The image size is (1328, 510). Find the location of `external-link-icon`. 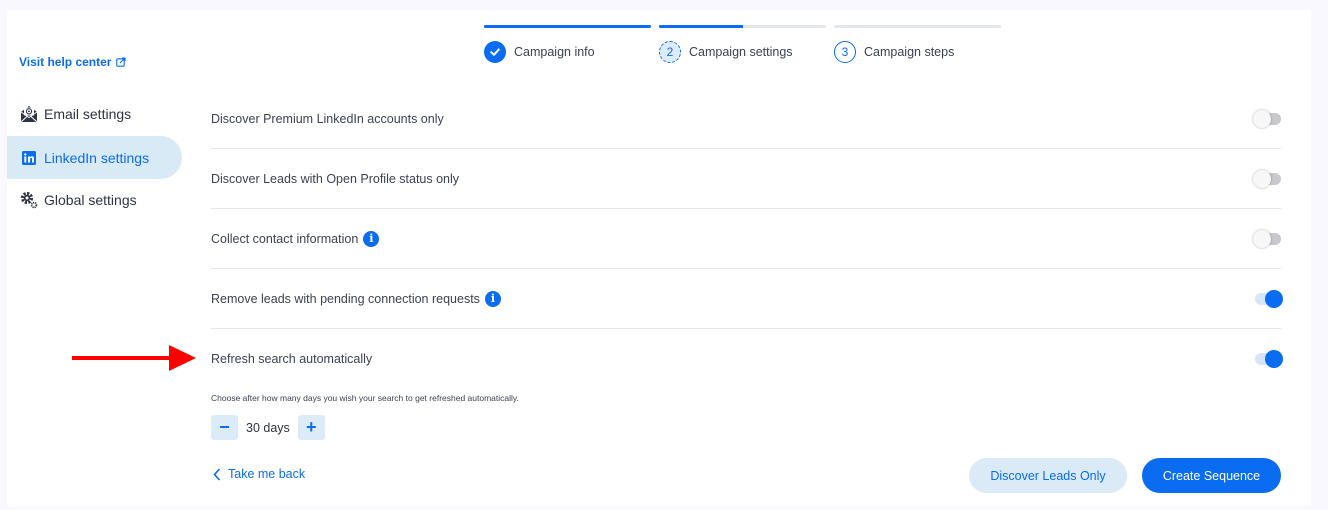

external-link-icon is located at coordinates (121, 62).